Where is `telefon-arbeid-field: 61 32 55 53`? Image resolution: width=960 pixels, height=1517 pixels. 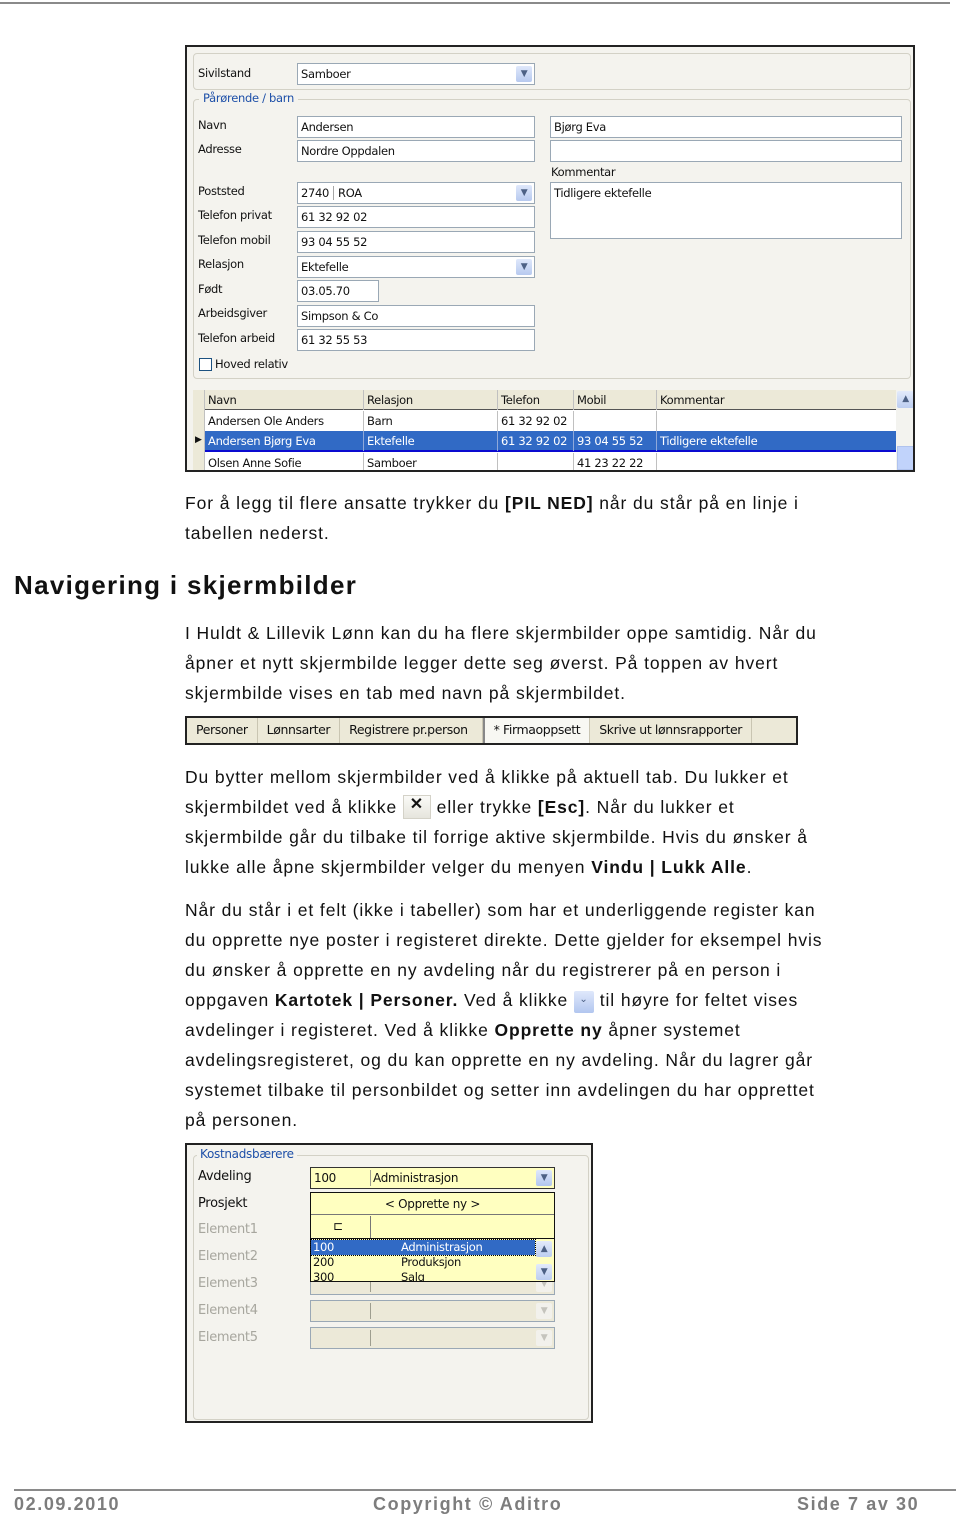 telefon-arbeid-field: 61 32 55 53 is located at coordinates (416, 340).